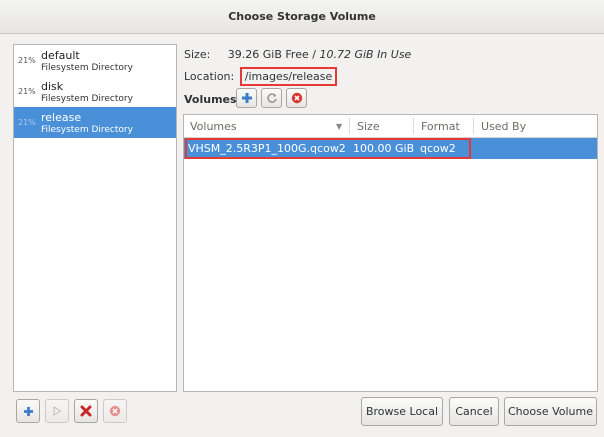 This screenshot has width=604, height=437. I want to click on refresh-icon, so click(271, 98).